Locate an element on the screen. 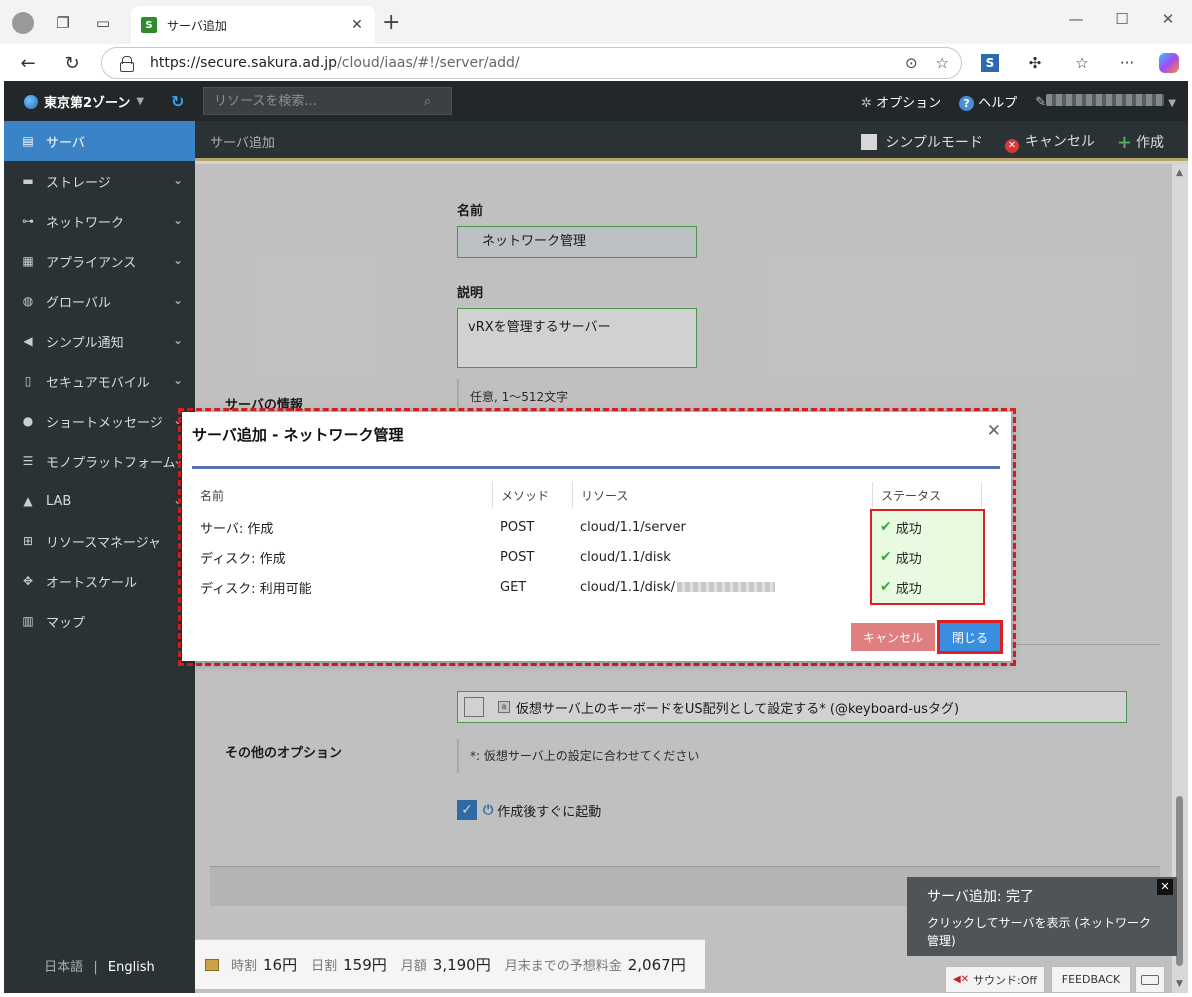 Image resolution: width=1192 pixels, height=997 pixels. tab-title: サーバ追加 is located at coordinates (197, 25).